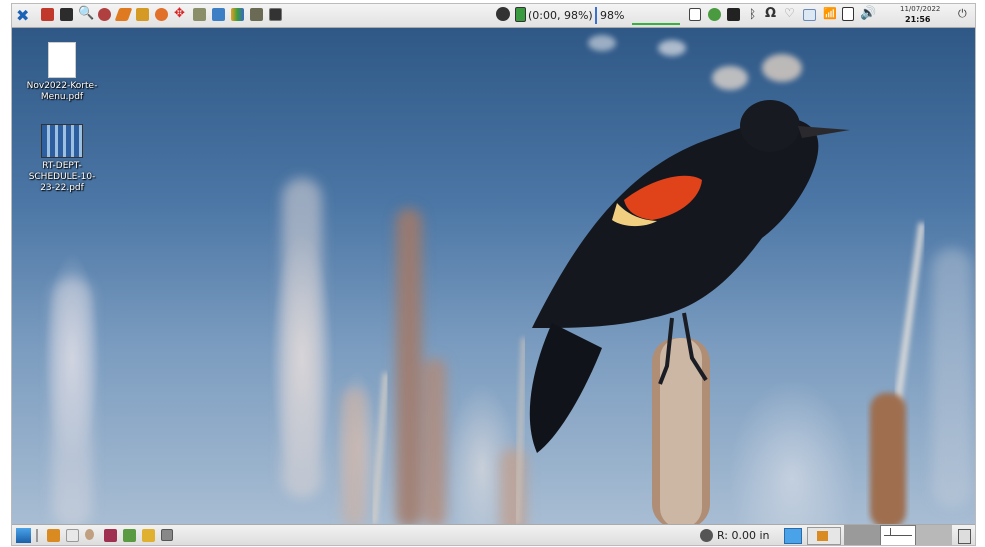 The height and width of the screenshot is (547, 985). I want to click on clipboard-icon, so click(695, 14).